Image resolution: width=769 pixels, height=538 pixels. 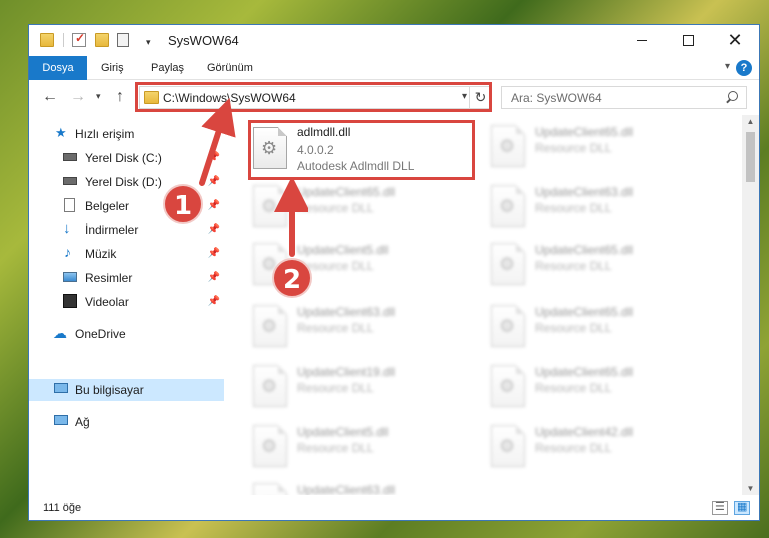 I want to click on star-icon: ★, so click(x=61, y=132).